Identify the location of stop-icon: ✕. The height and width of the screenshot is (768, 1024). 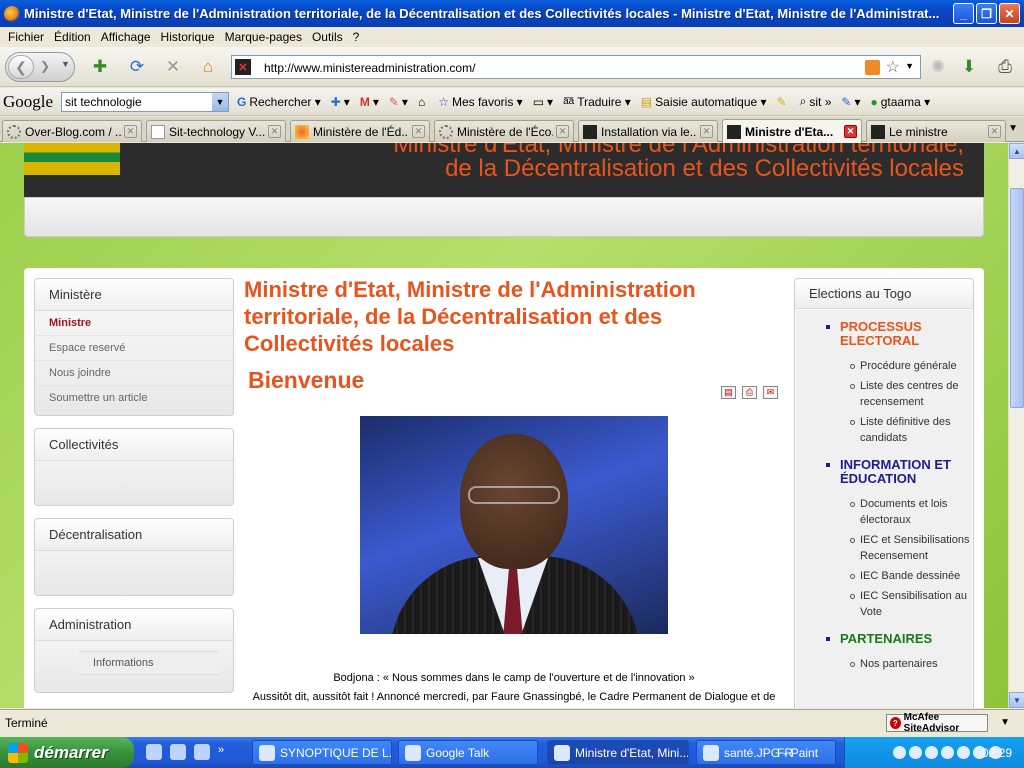
(173, 67).